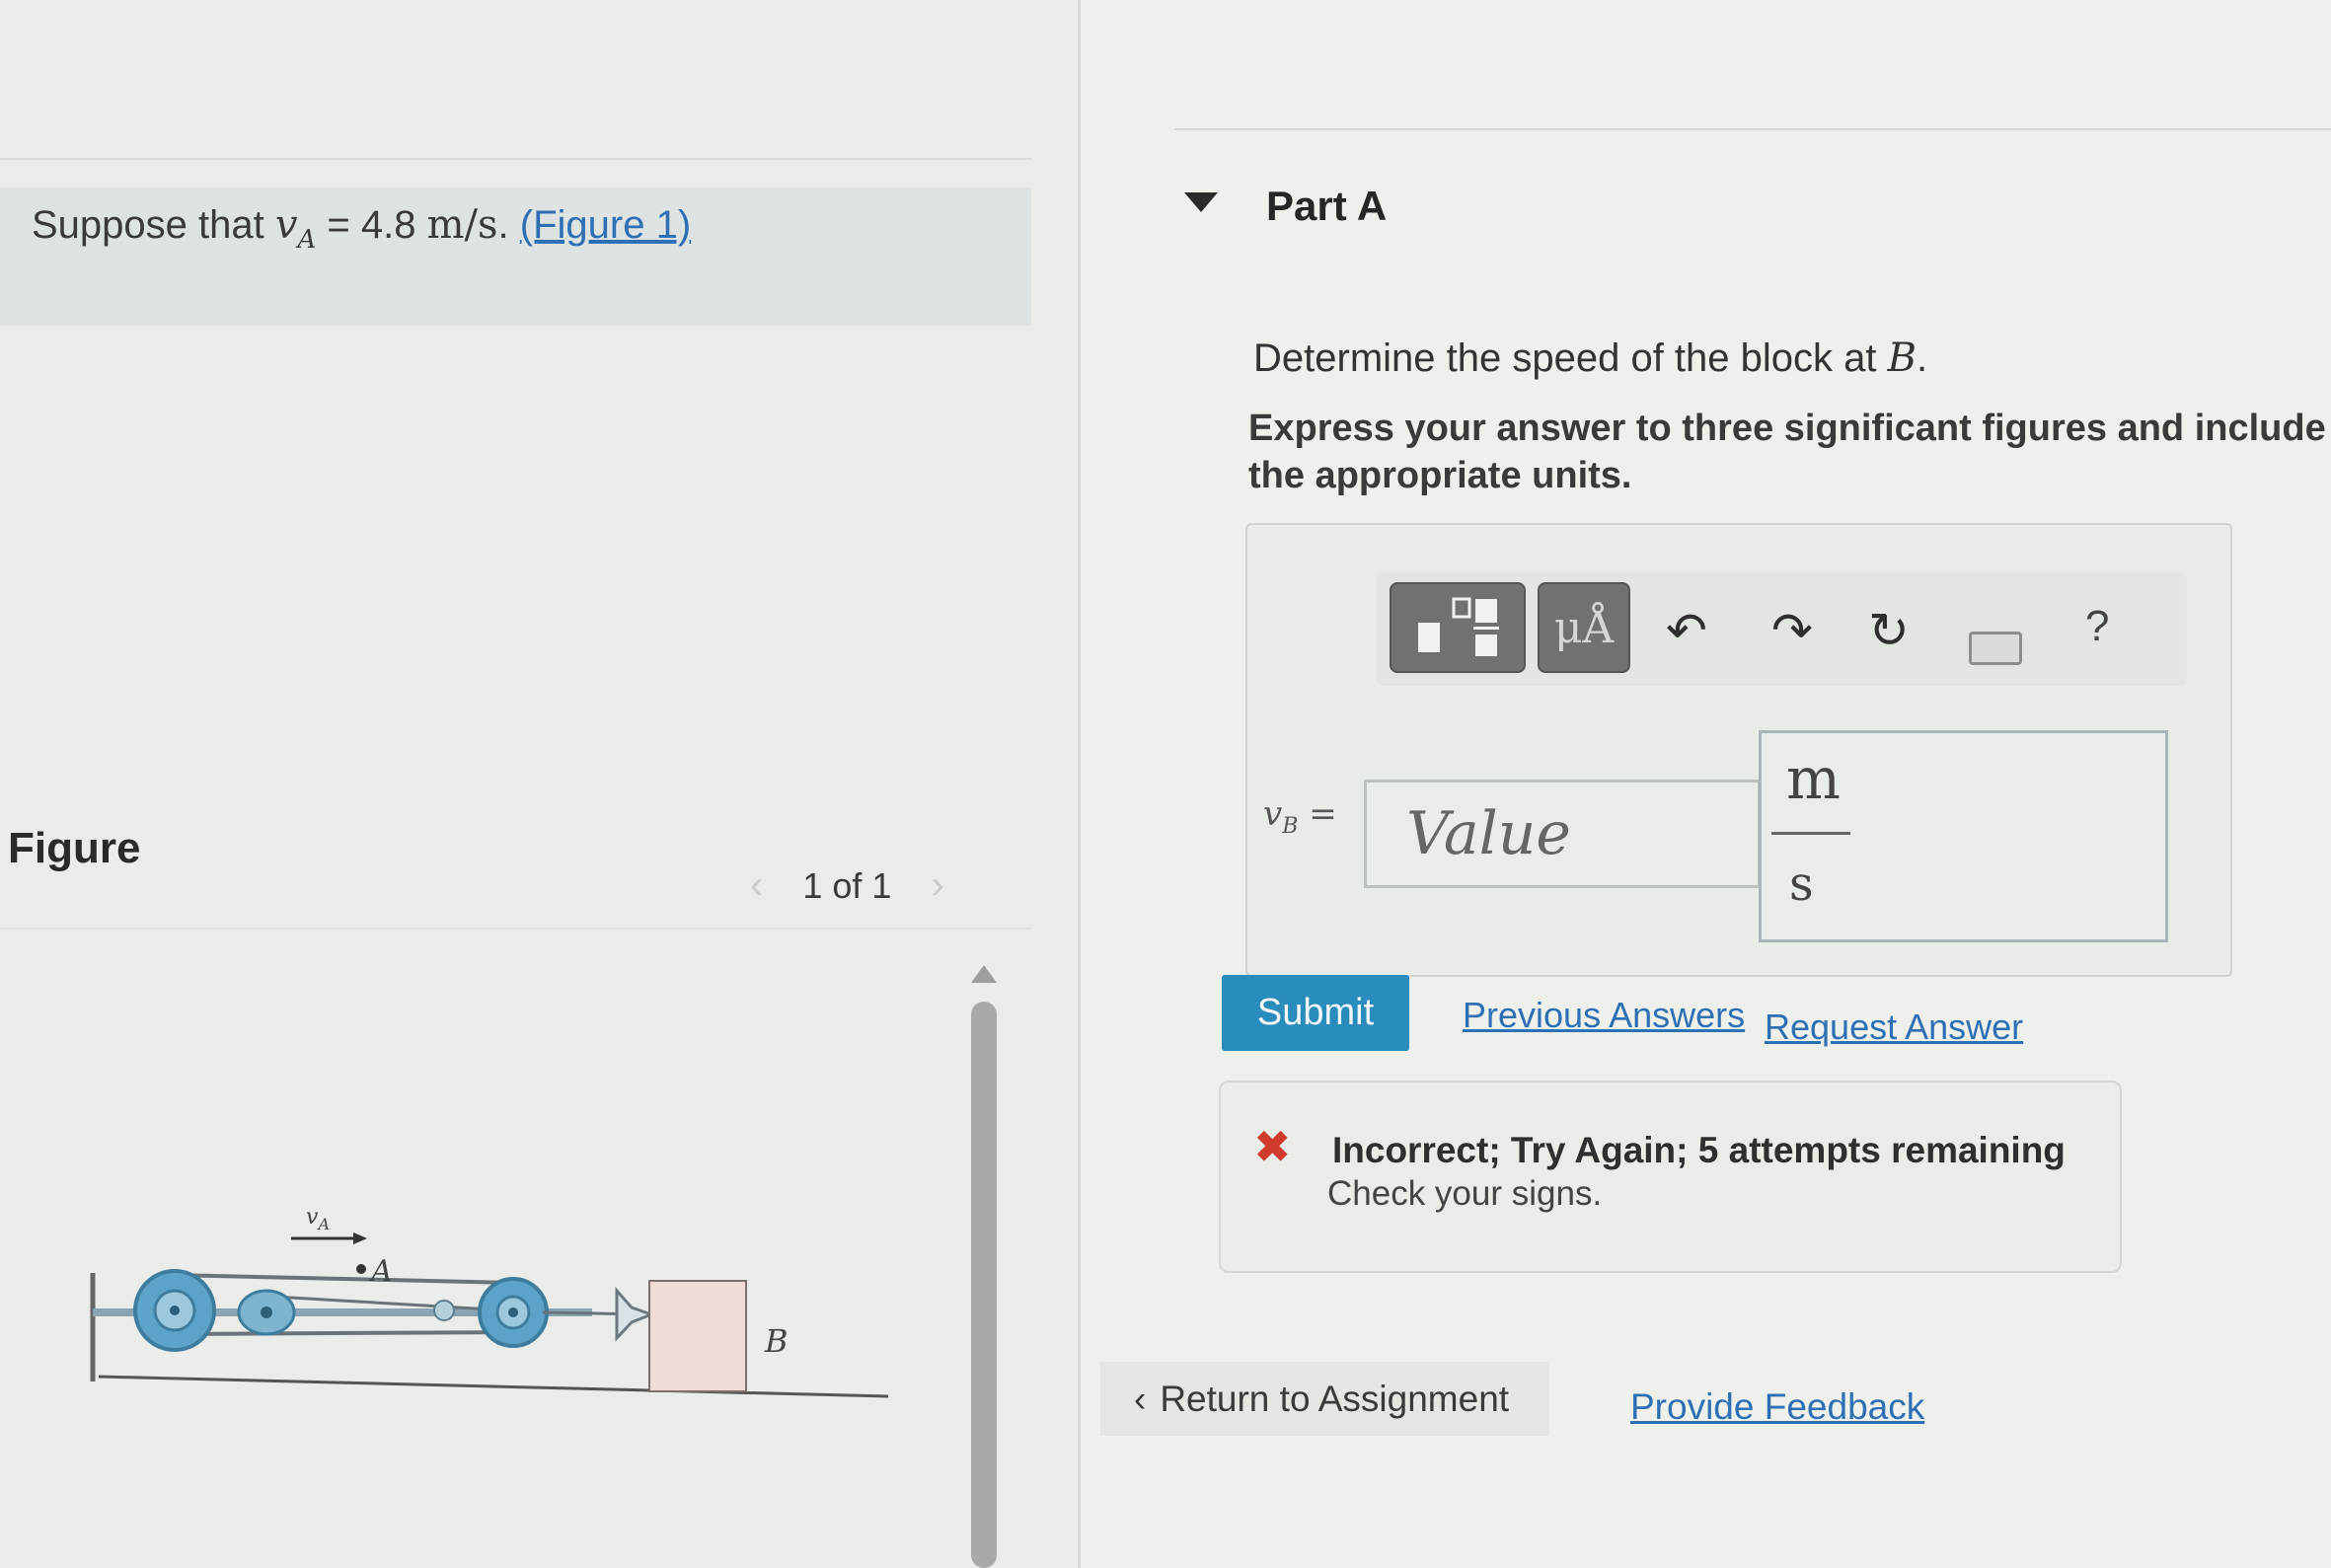 The image size is (2331, 1568). I want to click on unit-numerator: m, so click(1813, 778).